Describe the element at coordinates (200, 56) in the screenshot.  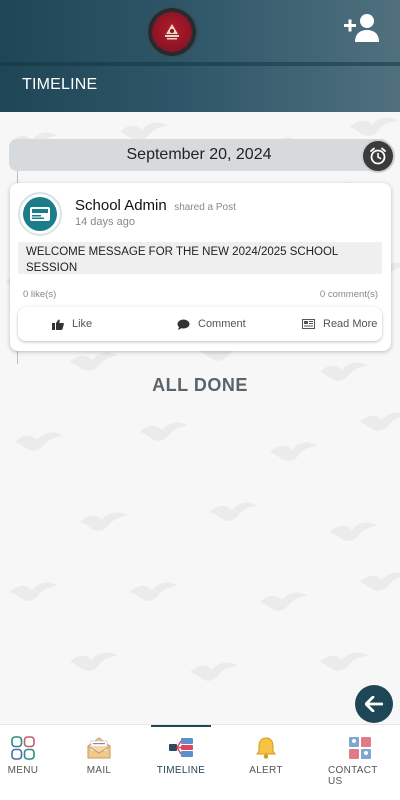
I see `app-header: TIMELINE` at that location.